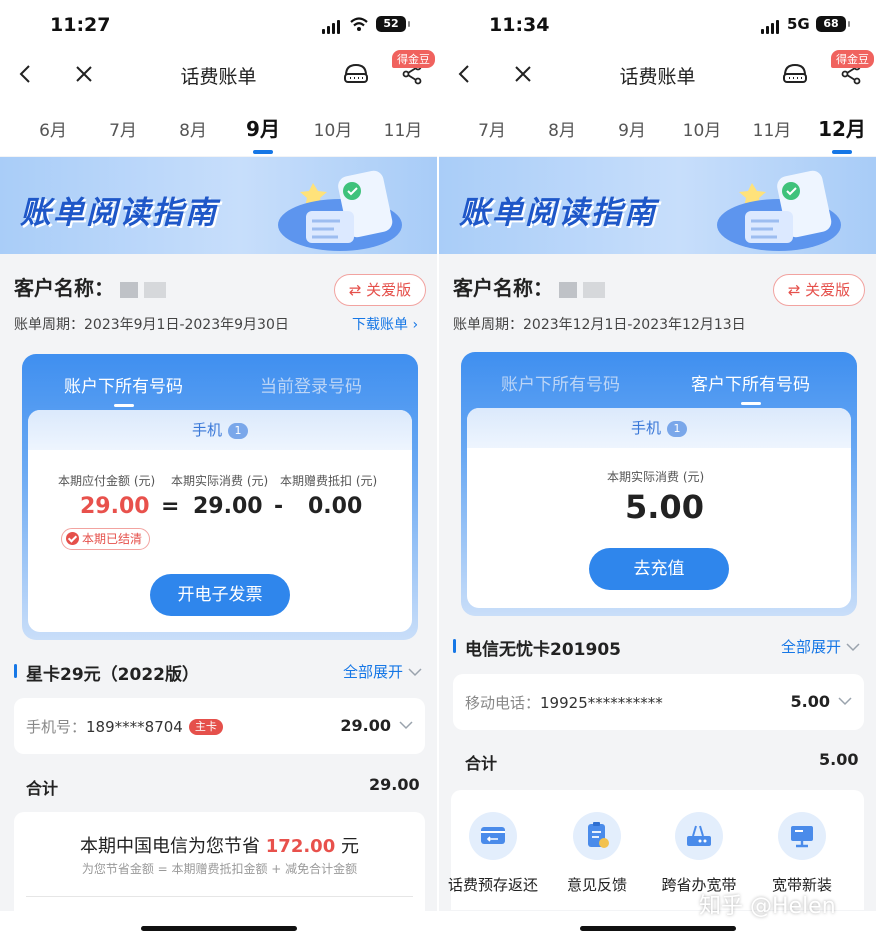 This screenshot has height=937, width=876. I want to click on divider, so click(219, 896).